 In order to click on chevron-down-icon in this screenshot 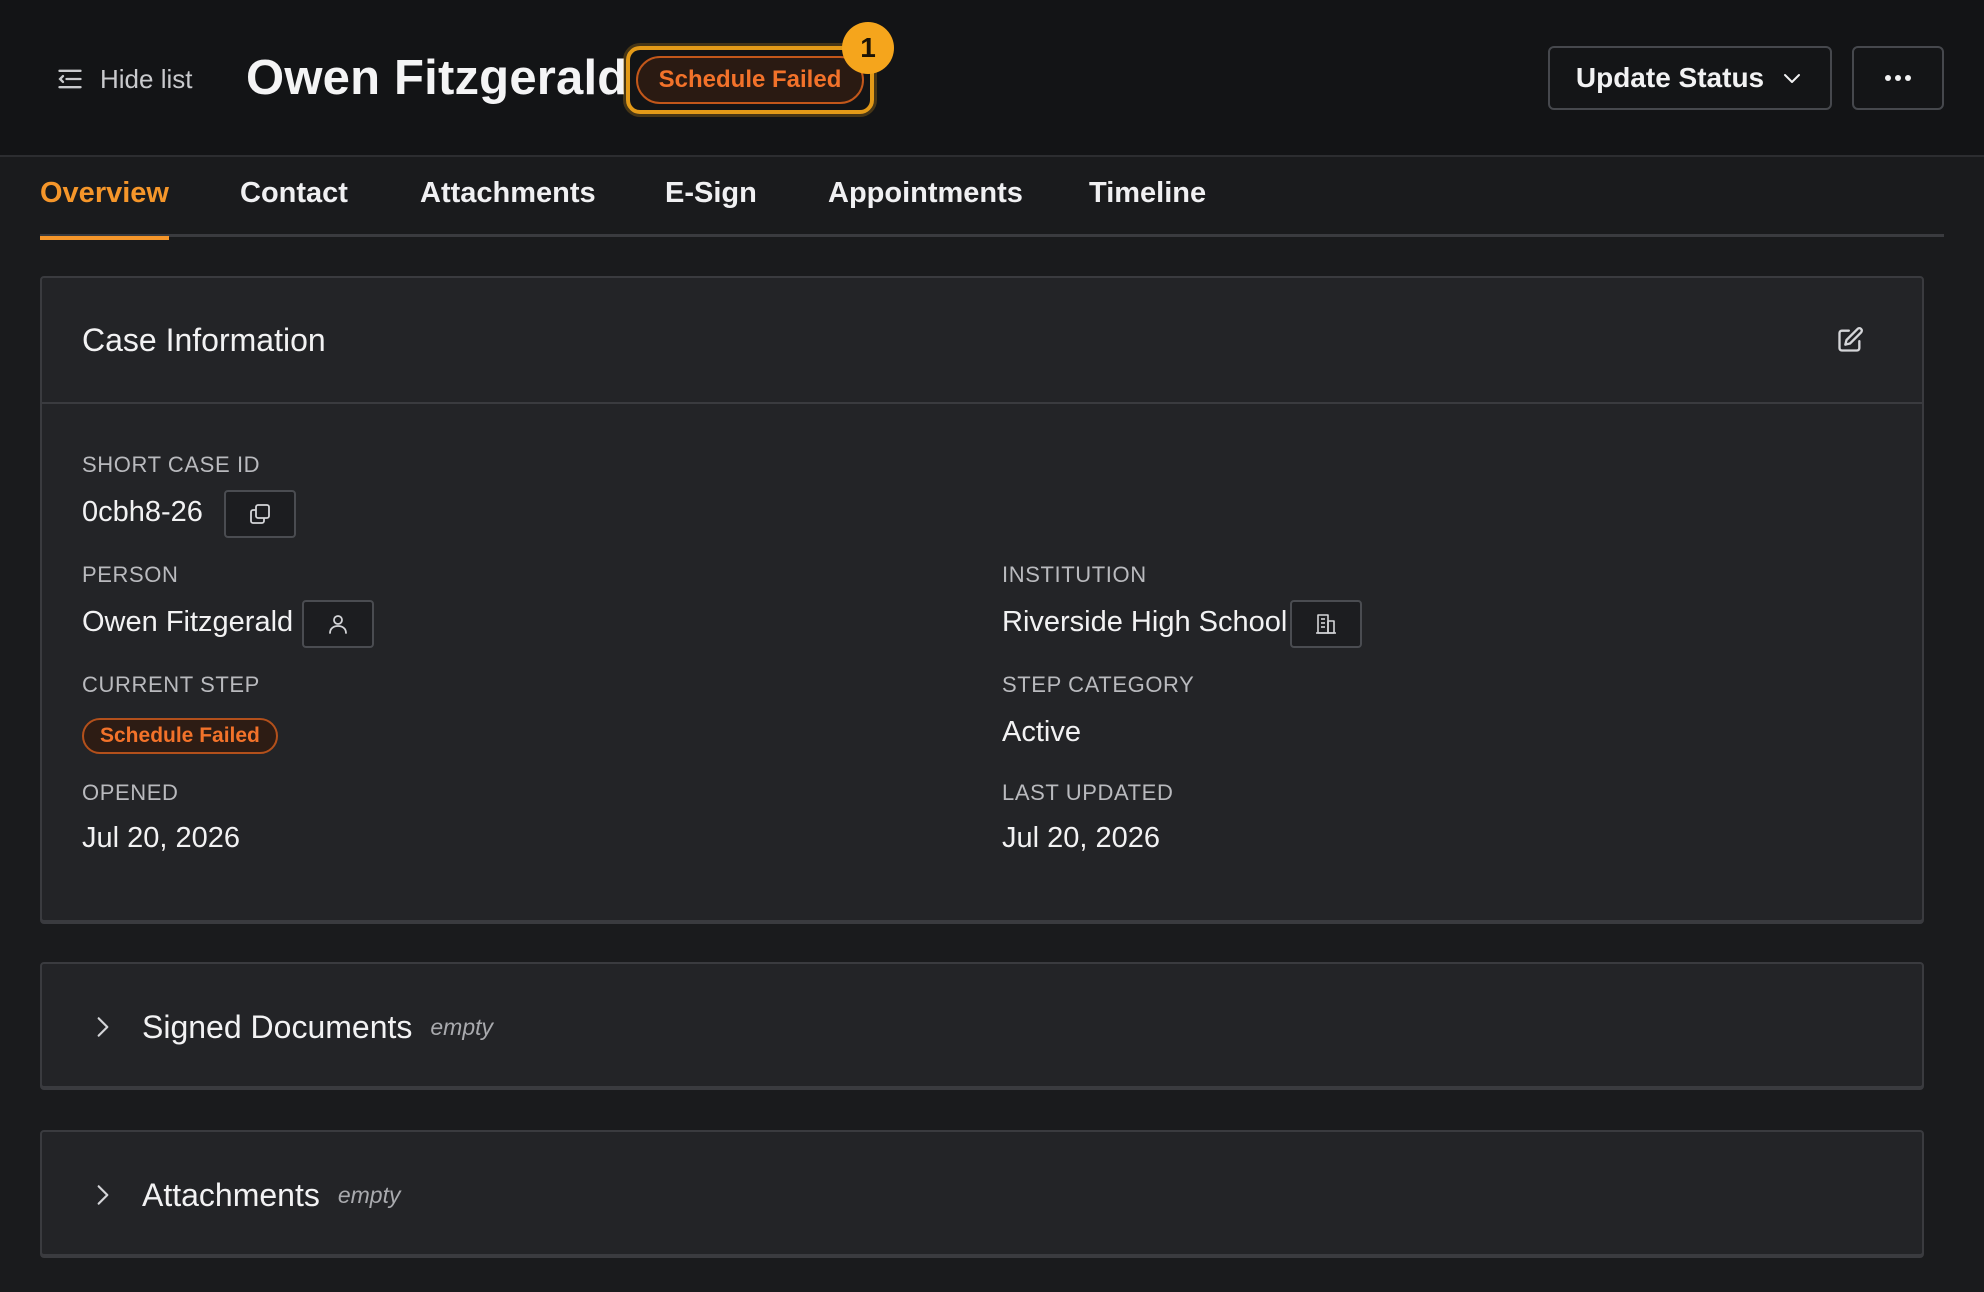, I will do `click(1792, 78)`.